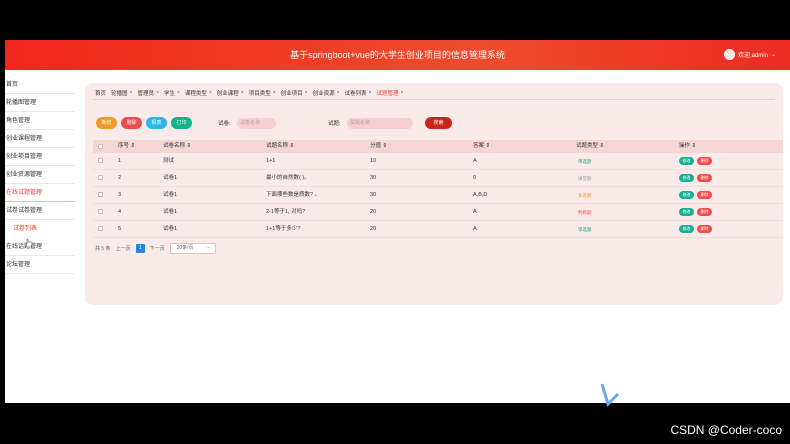 The image size is (790, 444). What do you see at coordinates (262, 93) in the screenshot?
I see `tab-project-type: 项目类型 ×` at bounding box center [262, 93].